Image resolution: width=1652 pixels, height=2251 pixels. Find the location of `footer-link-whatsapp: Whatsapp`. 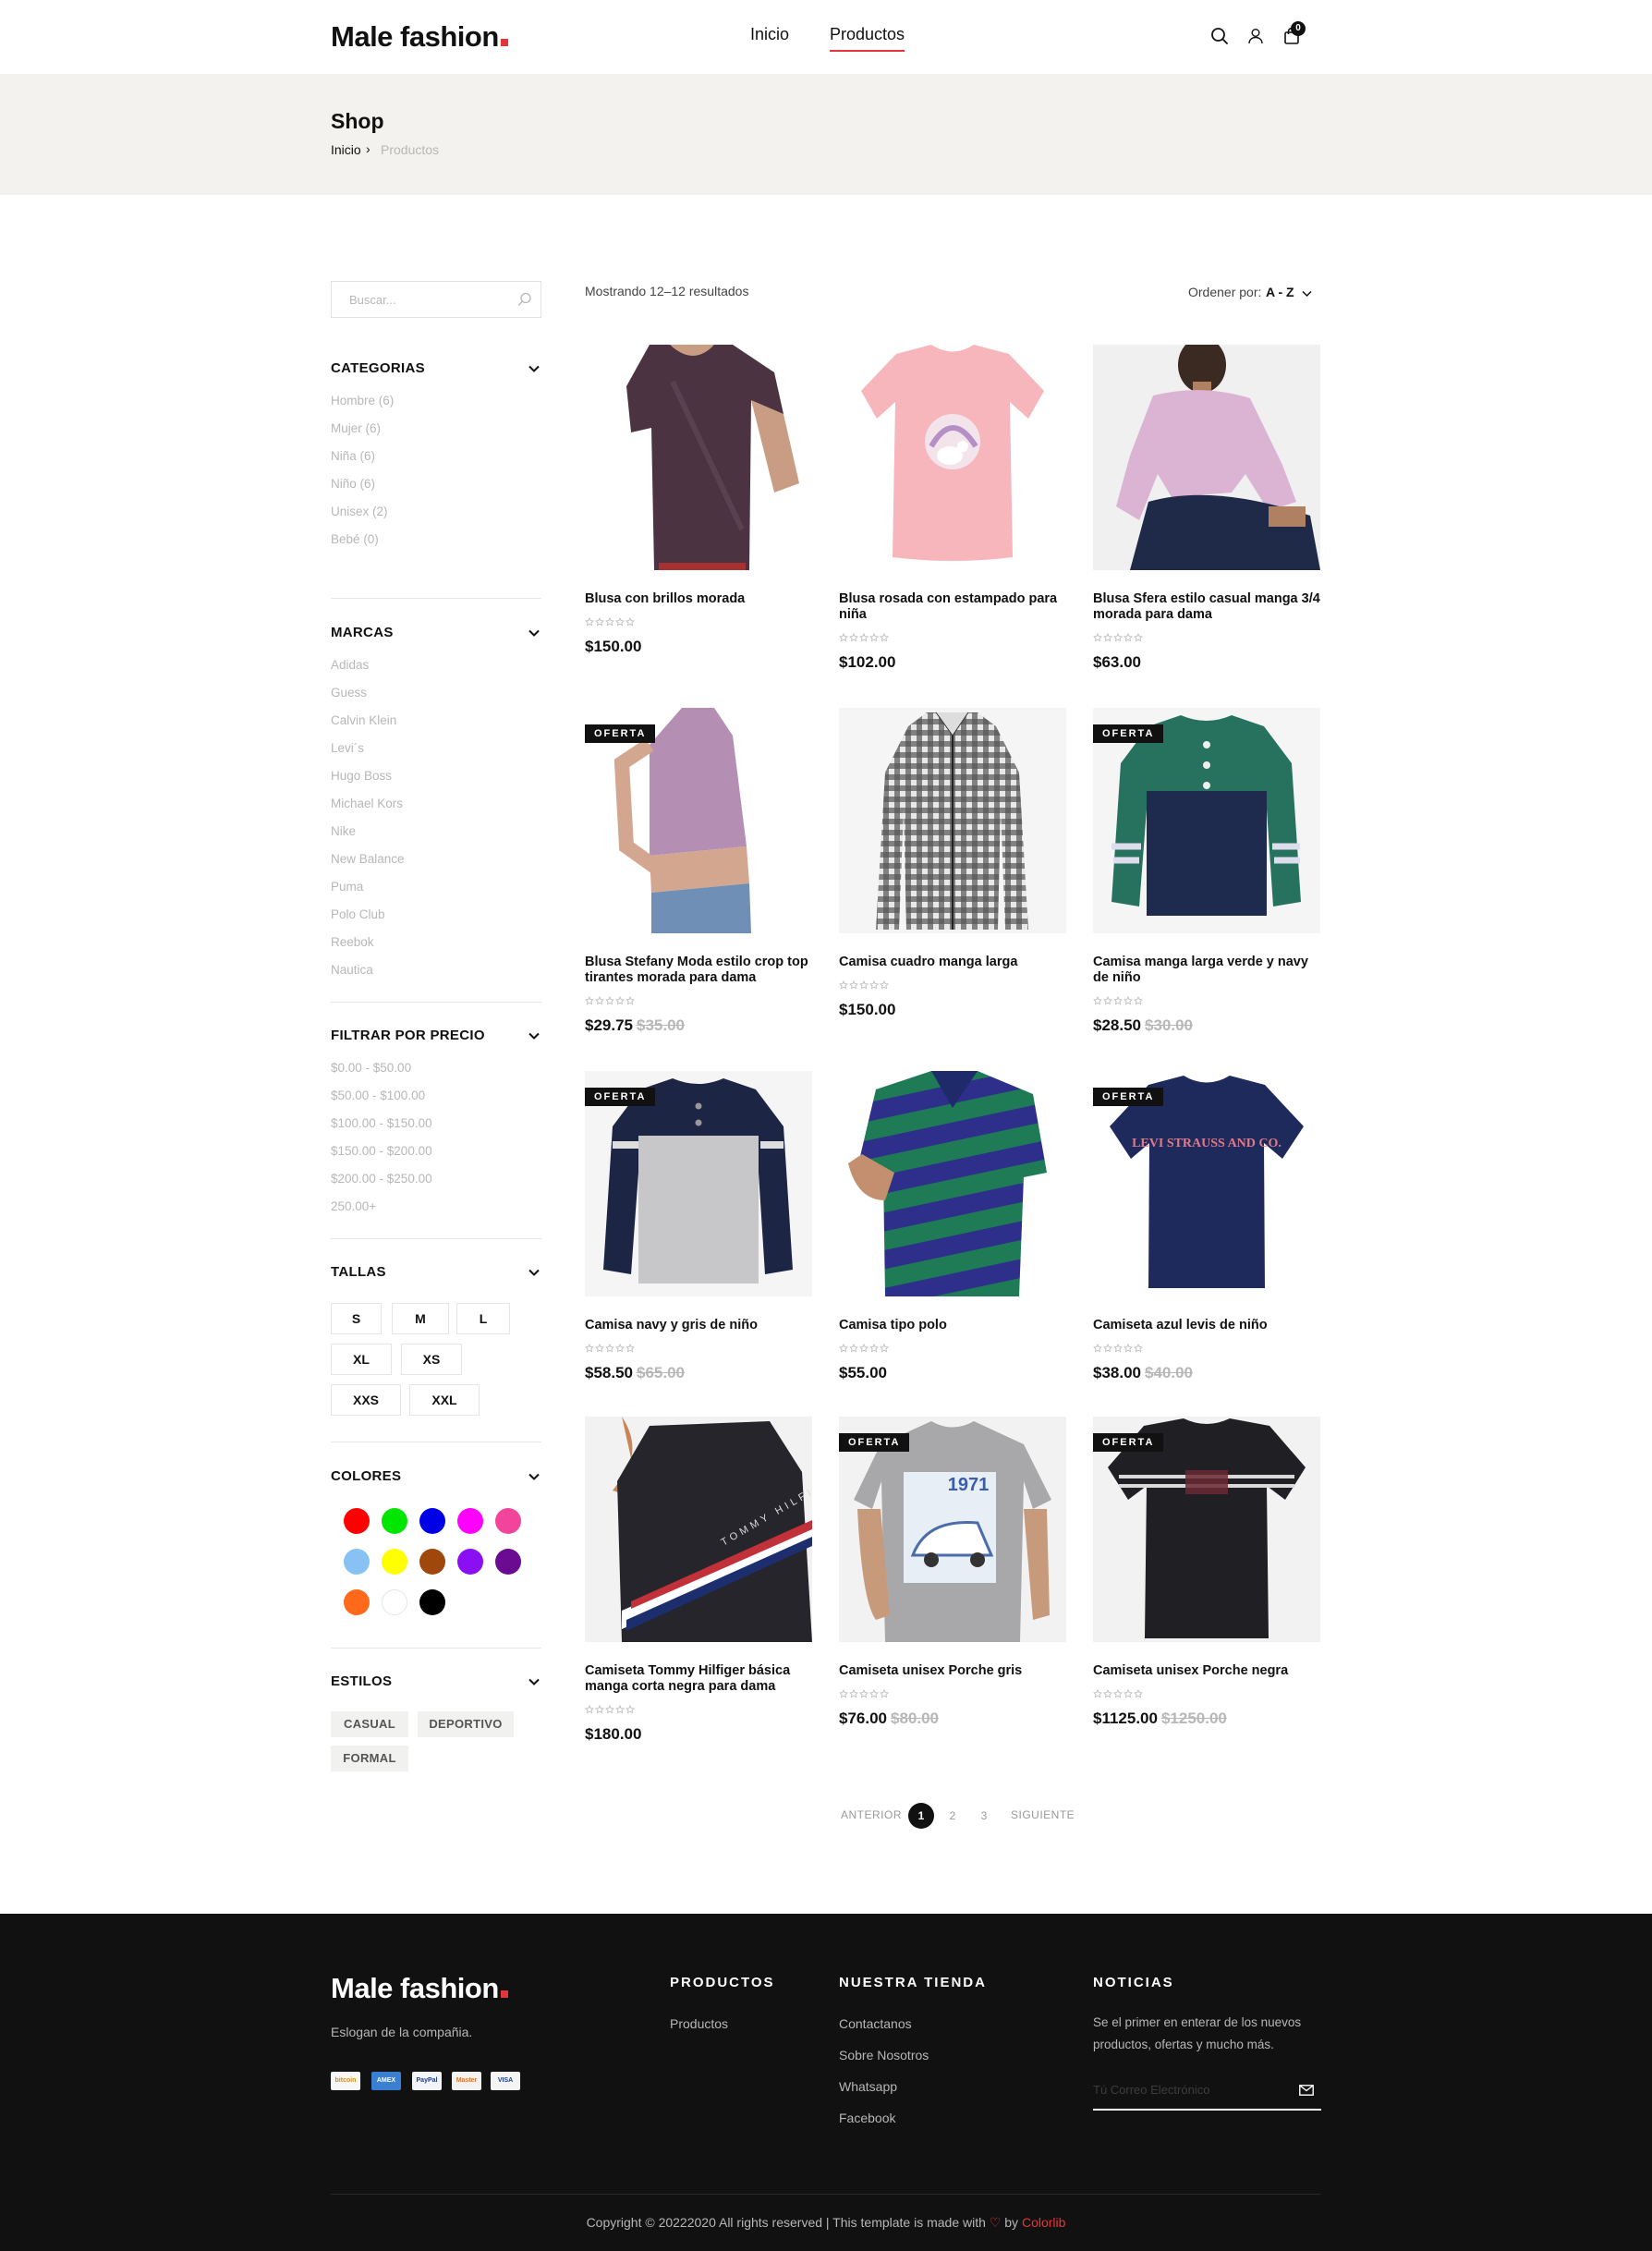

footer-link-whatsapp: Whatsapp is located at coordinates (868, 2086).